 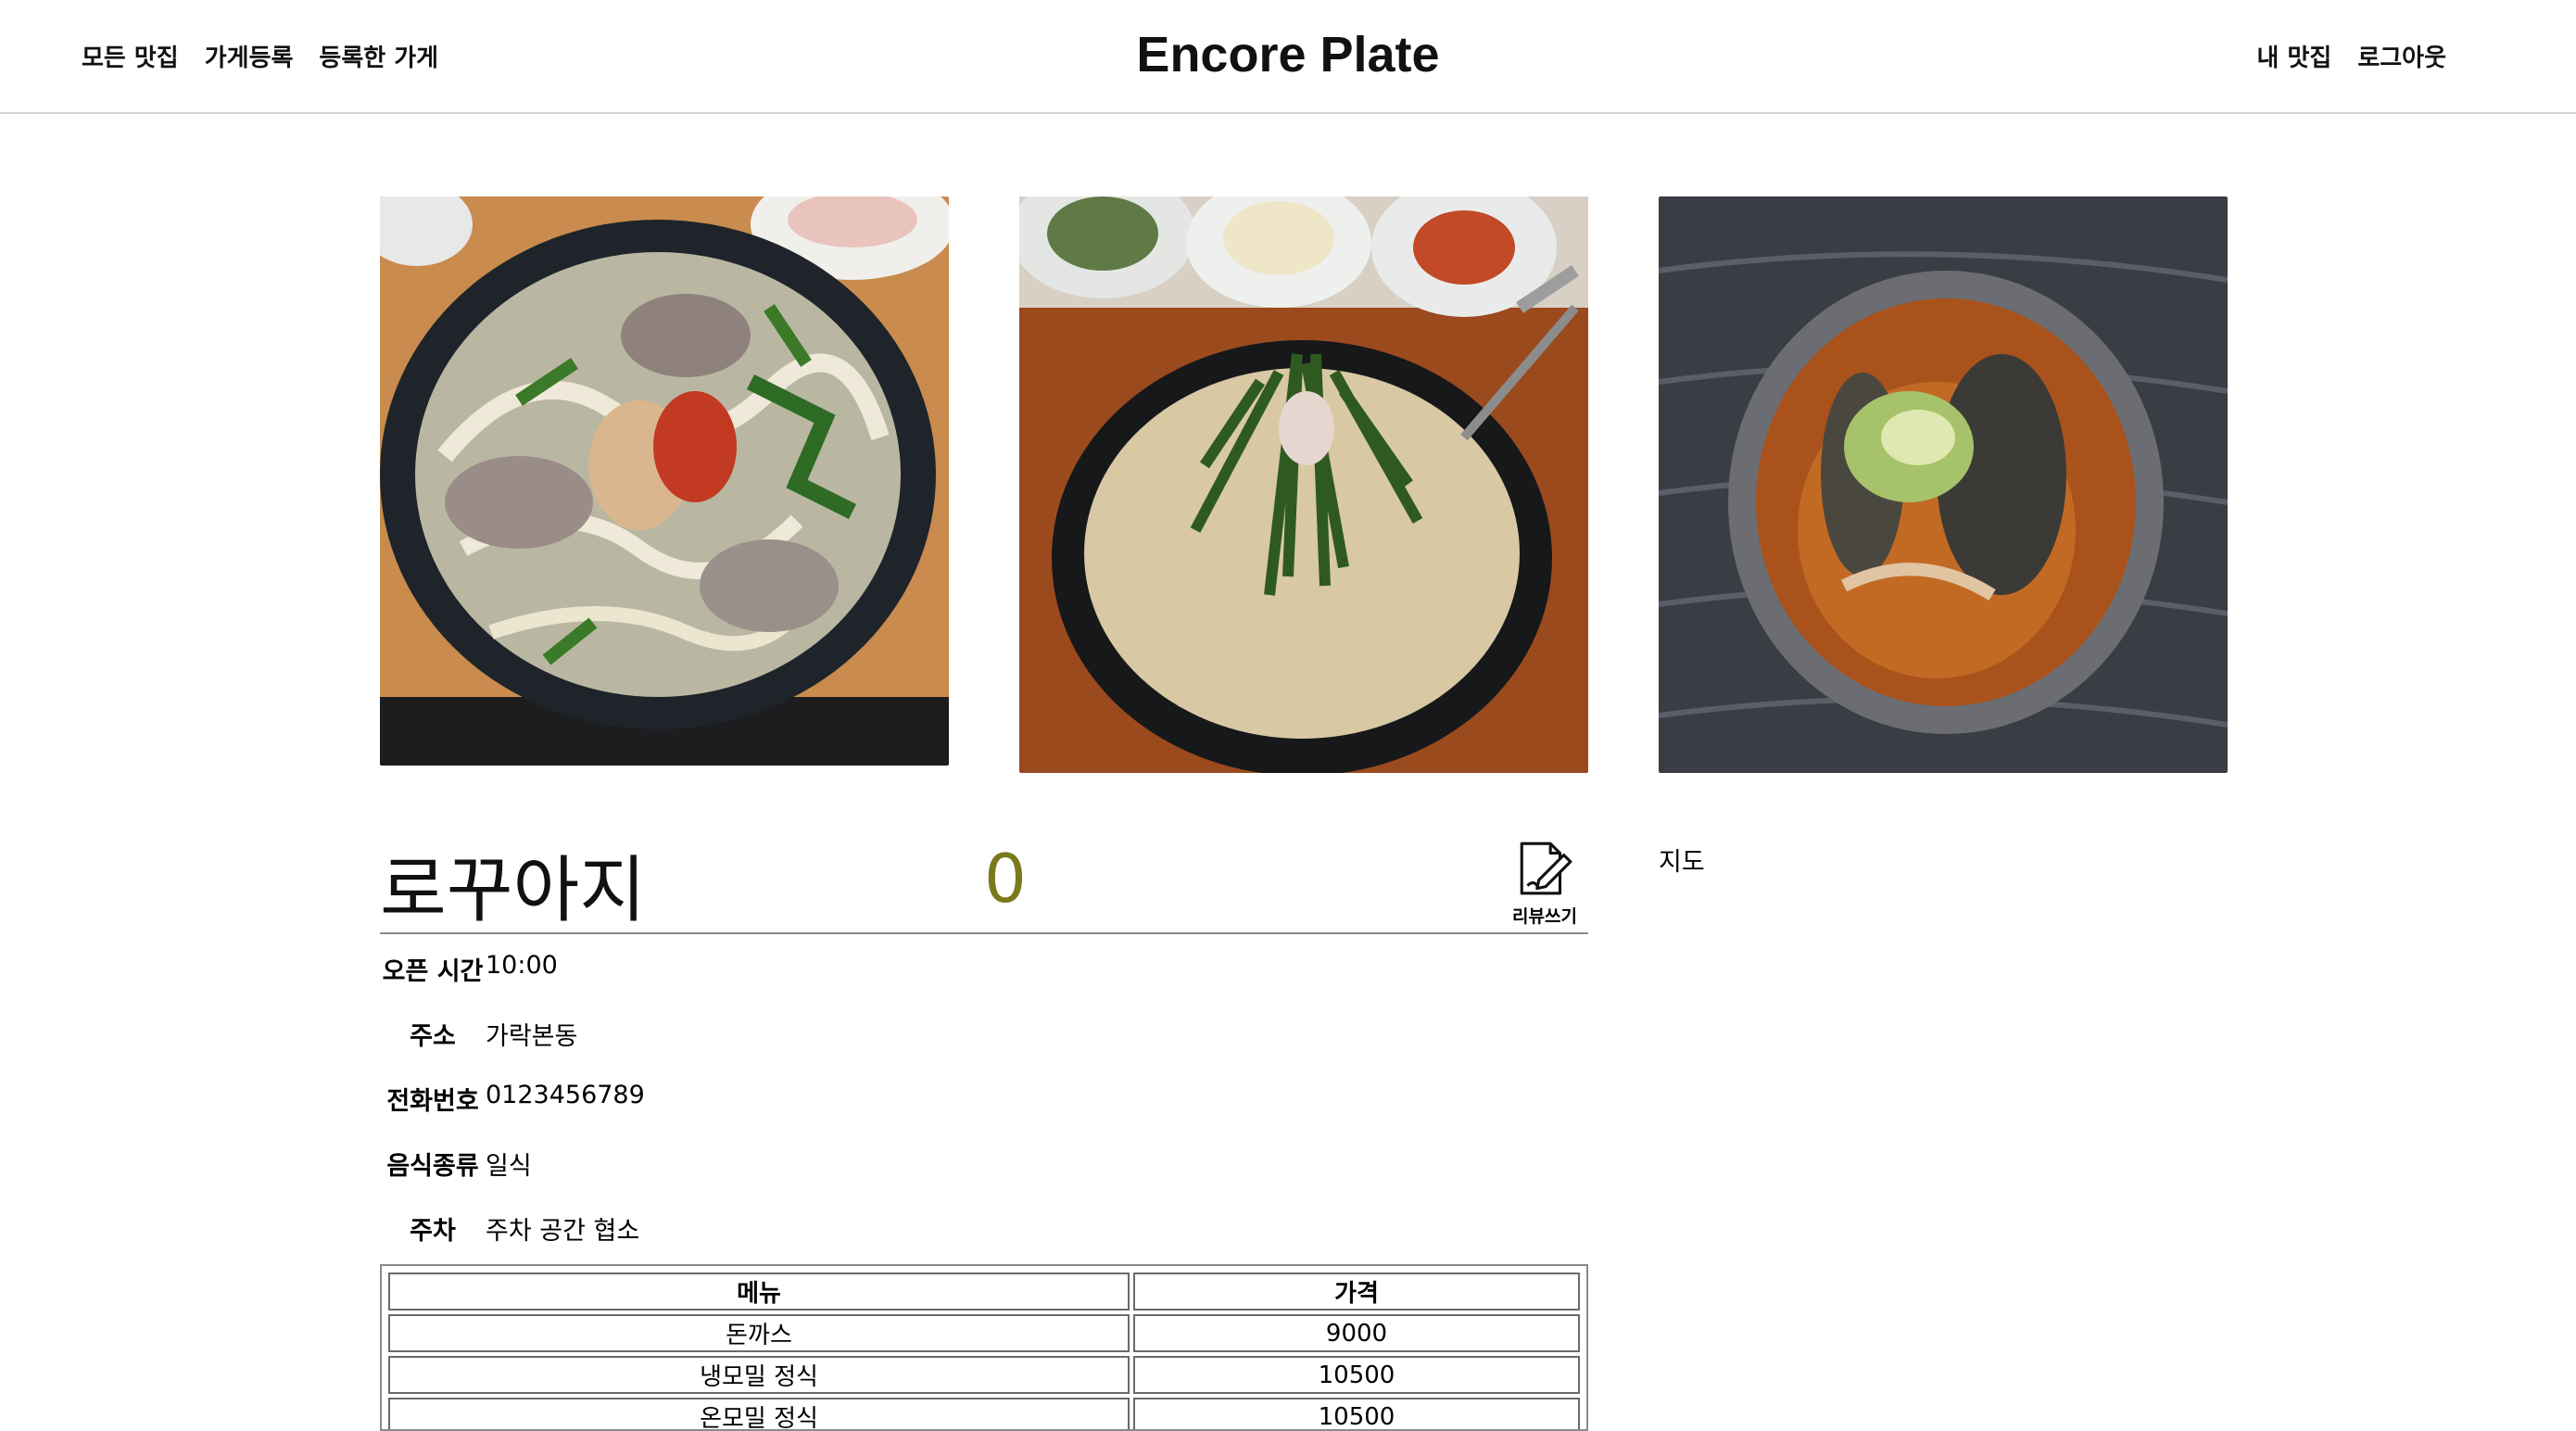 I want to click on info-row-food-type: 음식종류 일식, so click(x=456, y=1164).